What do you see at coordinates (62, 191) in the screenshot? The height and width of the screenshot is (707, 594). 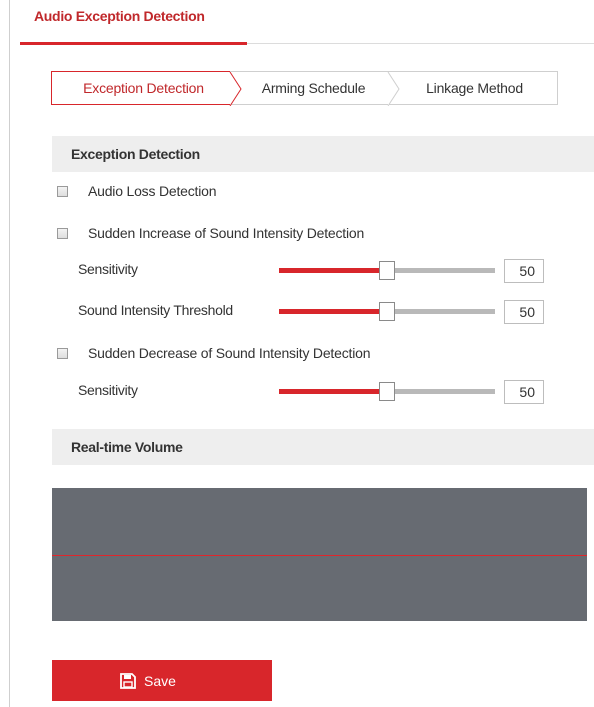 I see `audio-loss-checkbox` at bounding box center [62, 191].